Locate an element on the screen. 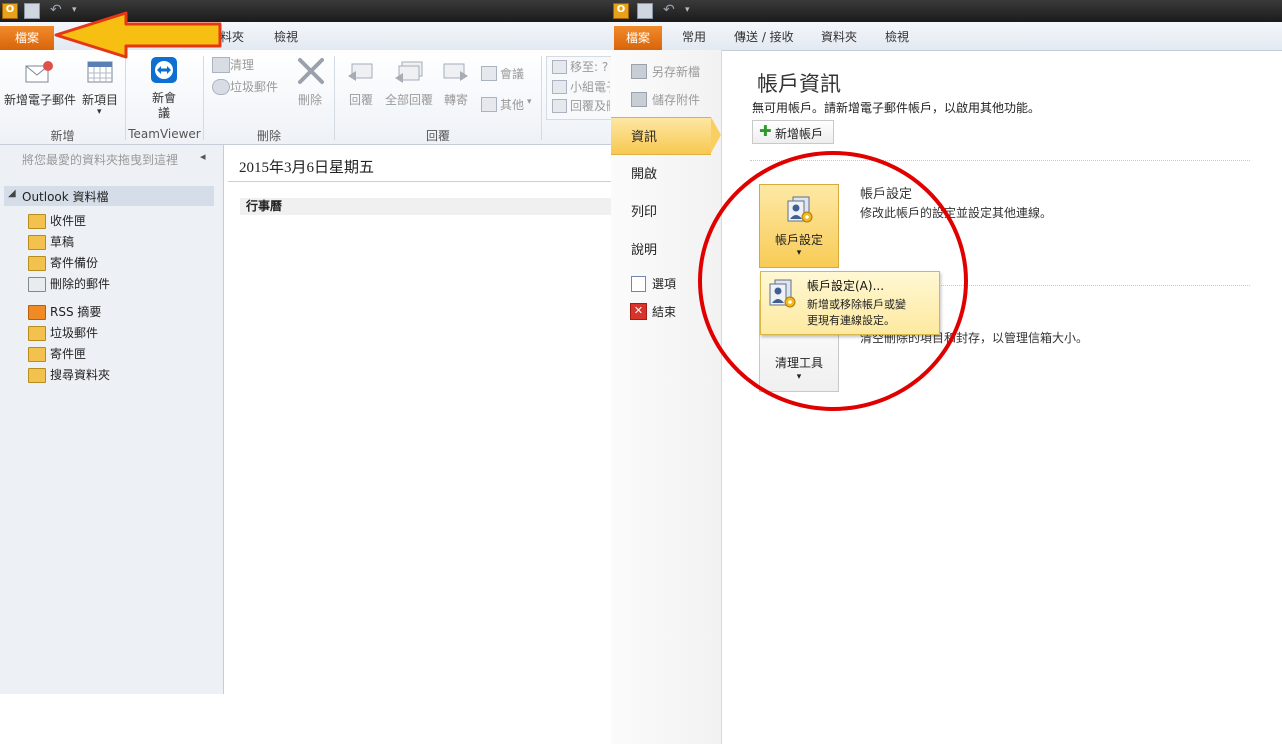 The image size is (1282, 744). meeting-reply-button: 會議 is located at coordinates (512, 73).